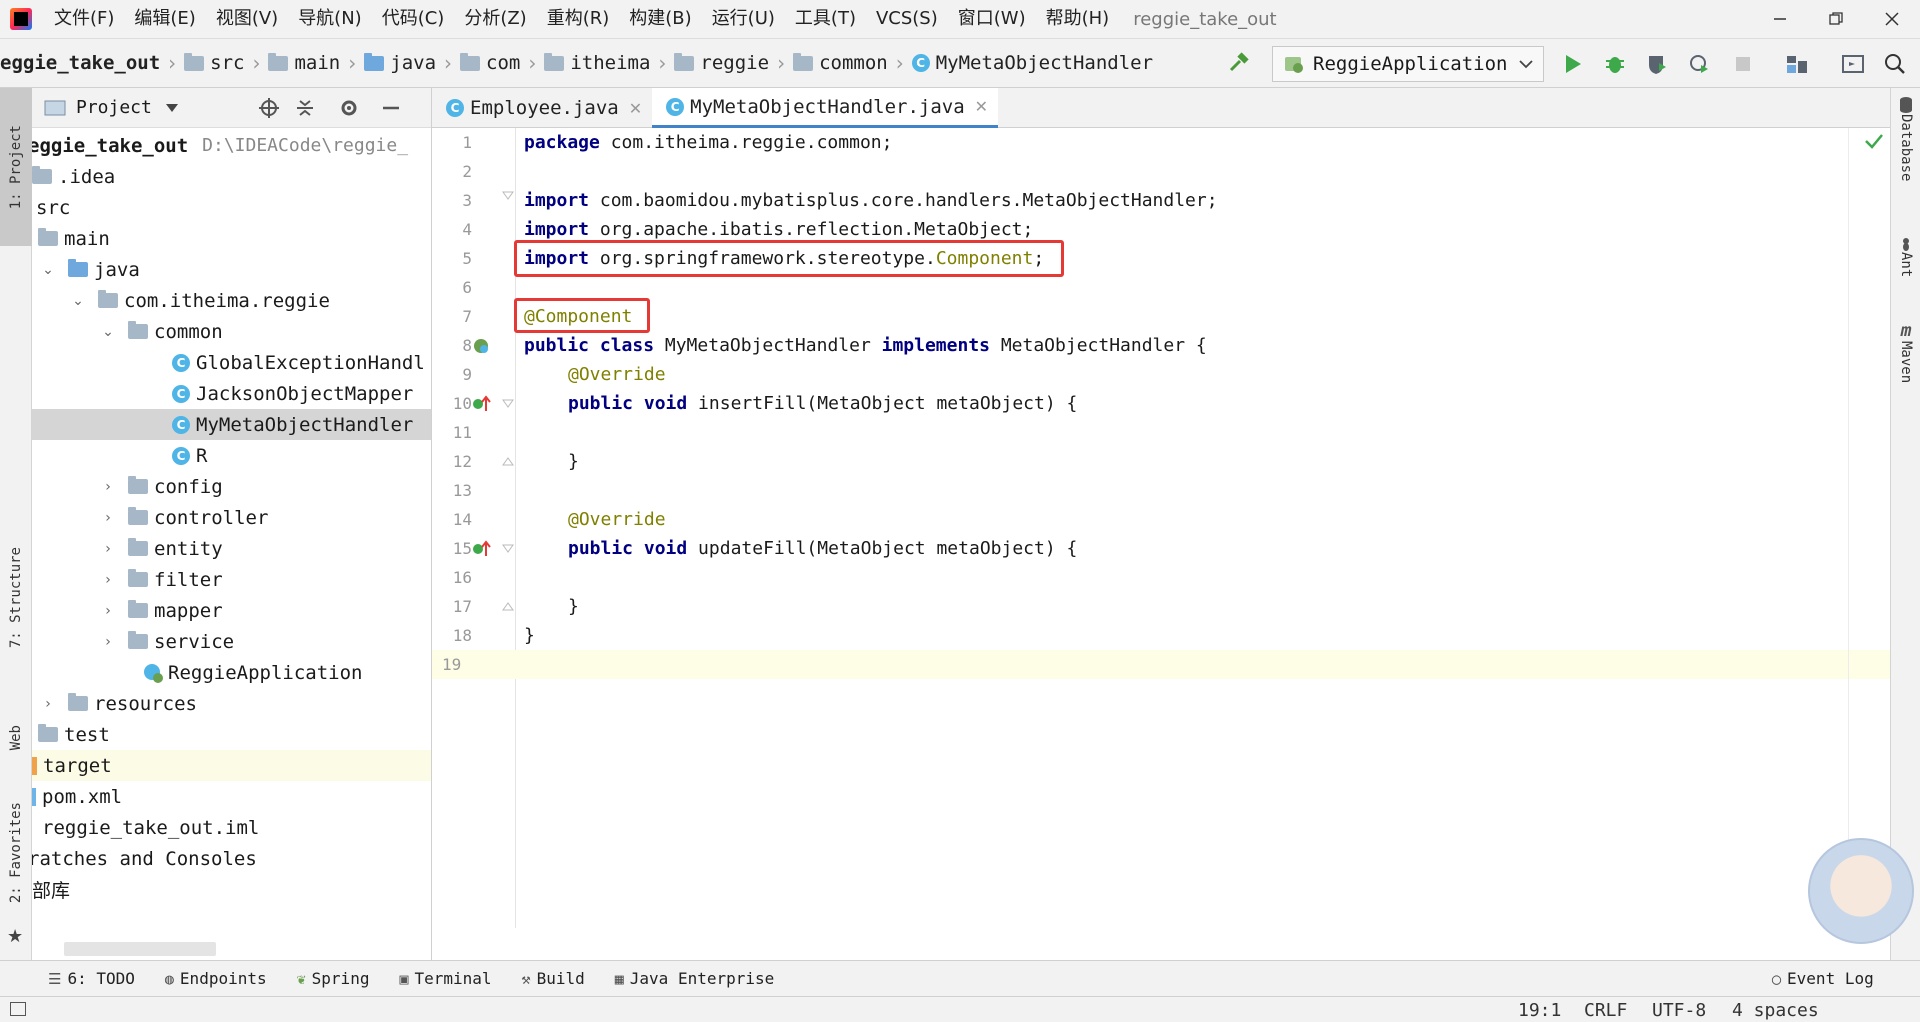 The image size is (1920, 1022). What do you see at coordinates (1743, 64) in the screenshot?
I see `stop-button` at bounding box center [1743, 64].